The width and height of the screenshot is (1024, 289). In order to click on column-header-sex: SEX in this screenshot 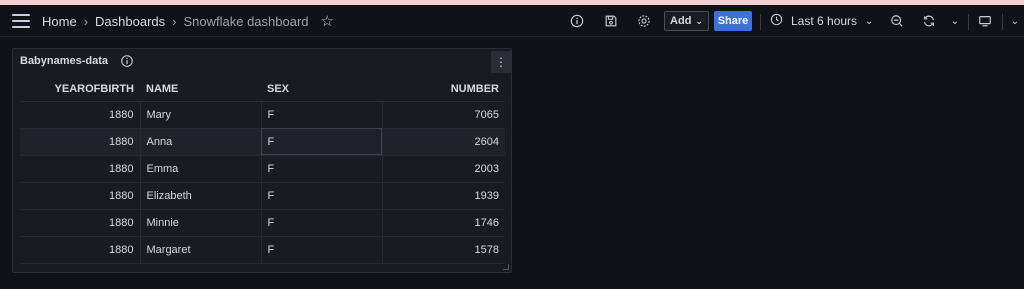, I will do `click(321, 89)`.